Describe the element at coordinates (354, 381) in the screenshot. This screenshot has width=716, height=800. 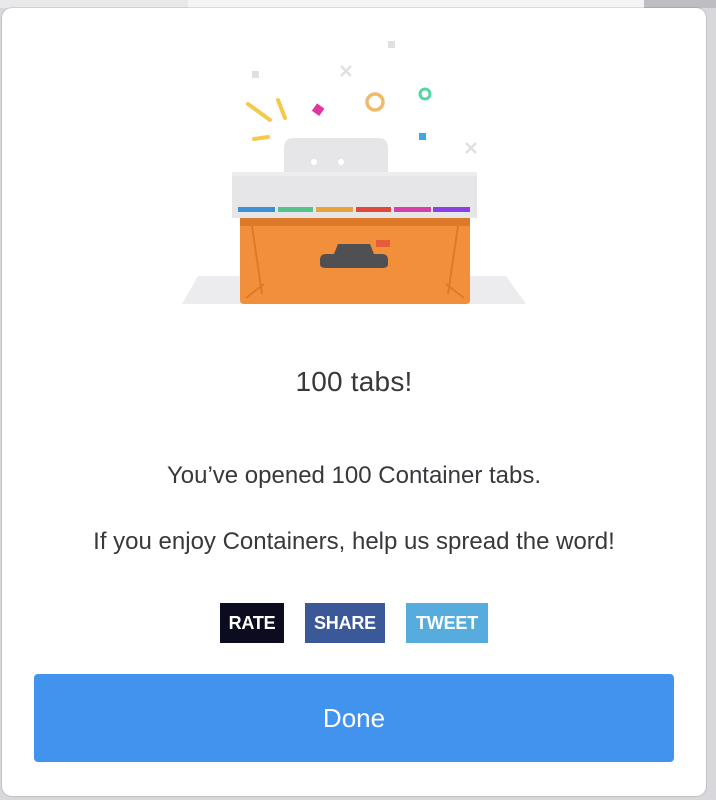
I see `popup-title: 100 tabs!` at that location.